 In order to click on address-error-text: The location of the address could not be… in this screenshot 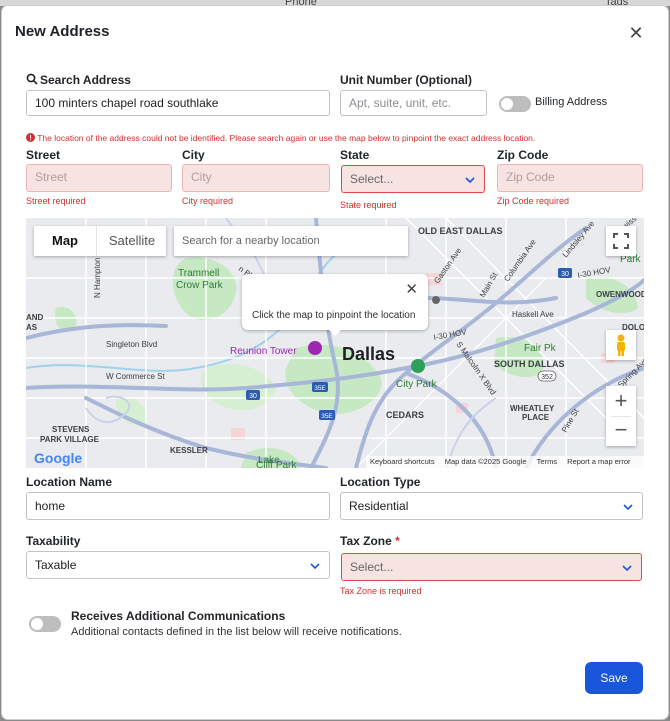, I will do `click(286, 138)`.